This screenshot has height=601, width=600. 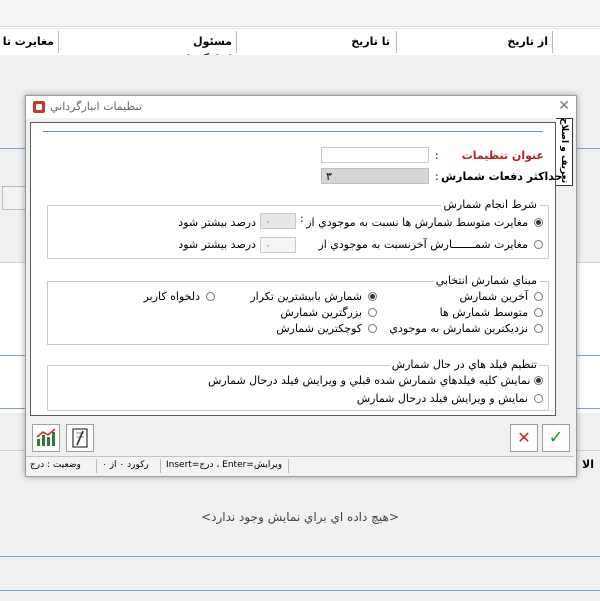 I want to click on condition-group-title: شرط انجام شمارش, so click(x=490, y=204).